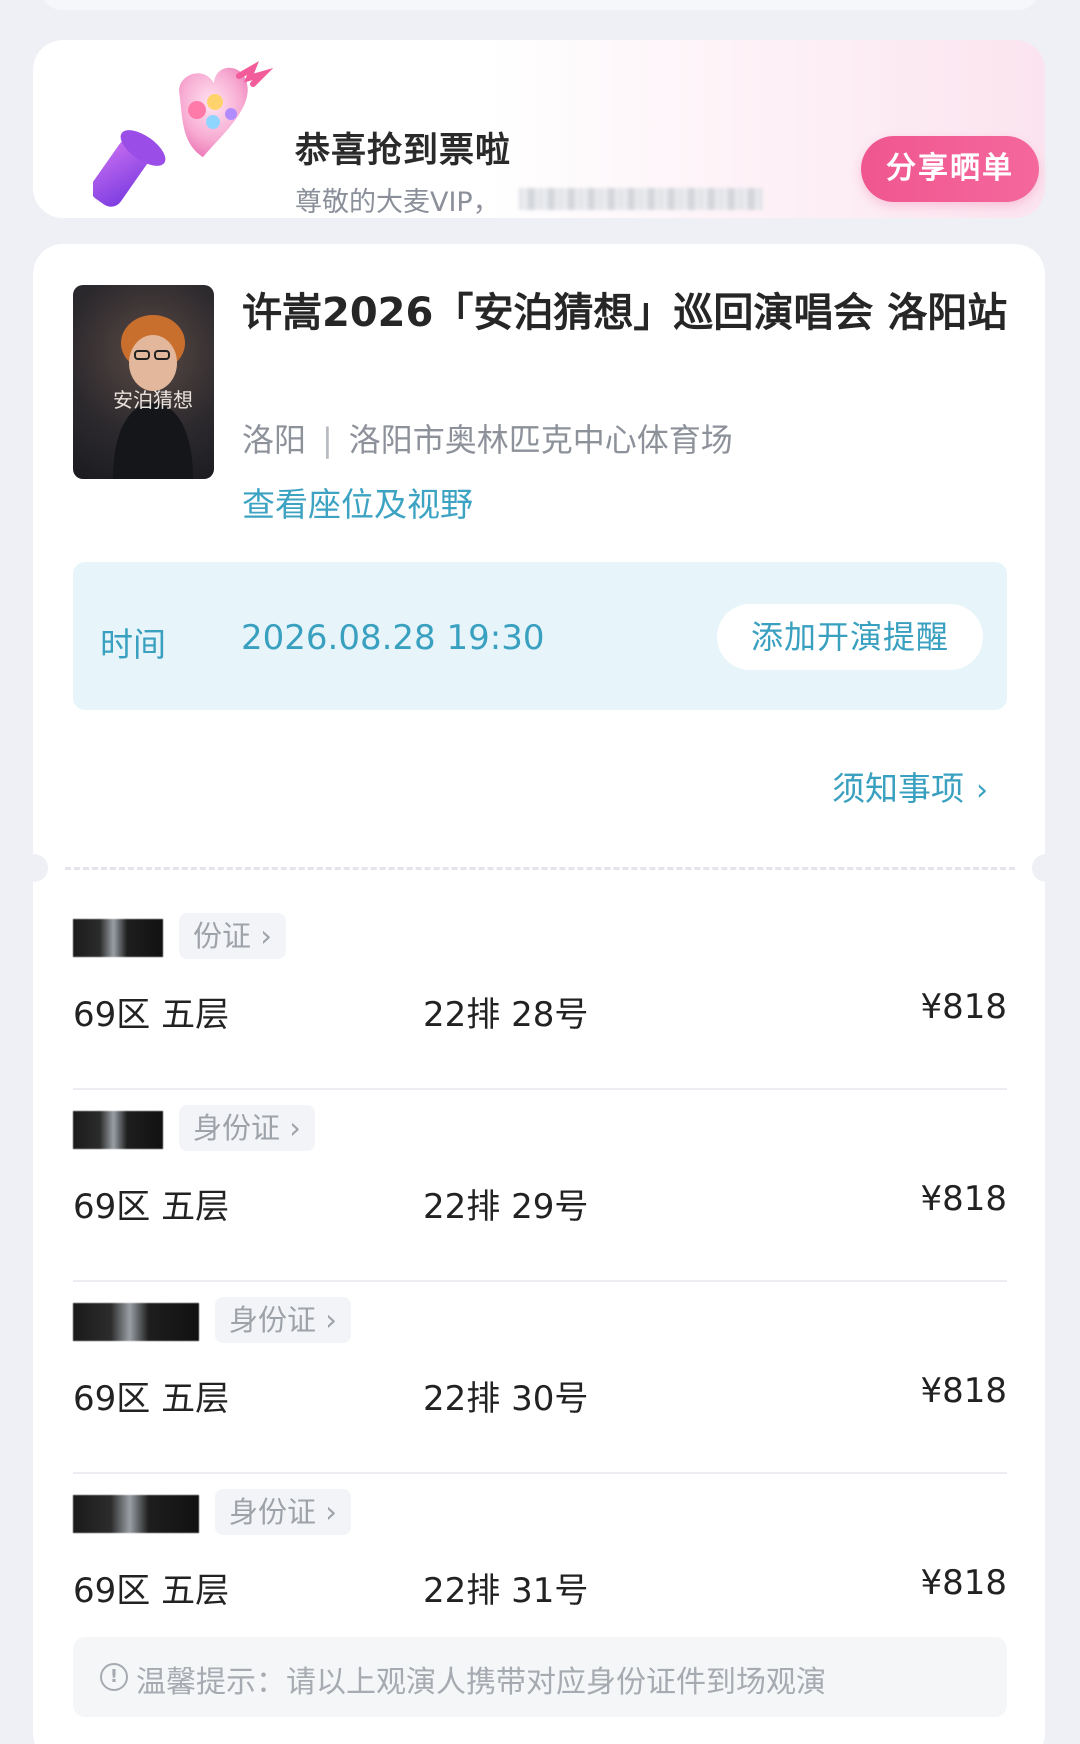 The height and width of the screenshot is (1744, 1080). Describe the element at coordinates (540, 440) in the screenshot. I see `event-venue: 洛阳市奥林匹克中心体育场` at that location.